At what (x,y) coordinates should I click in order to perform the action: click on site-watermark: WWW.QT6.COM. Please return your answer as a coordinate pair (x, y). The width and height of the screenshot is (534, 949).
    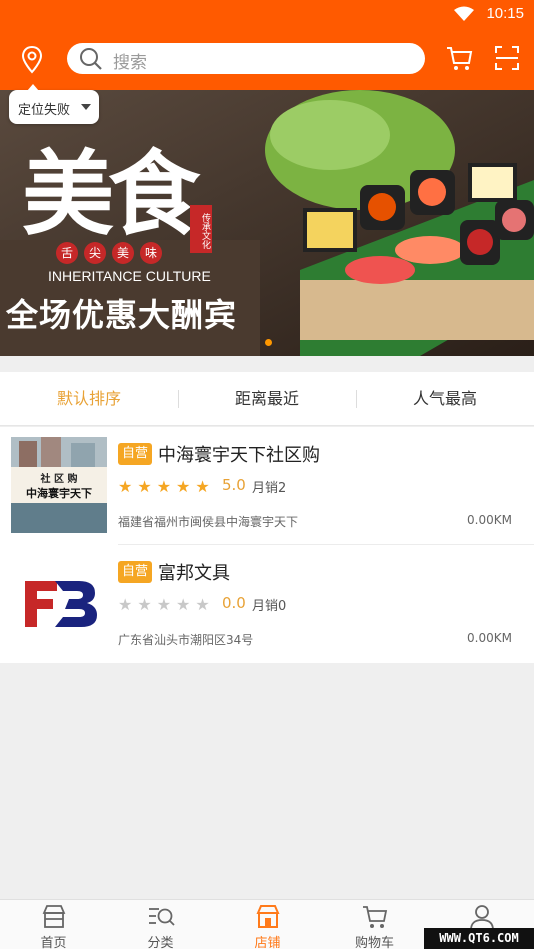
    Looking at the image, I should click on (479, 938).